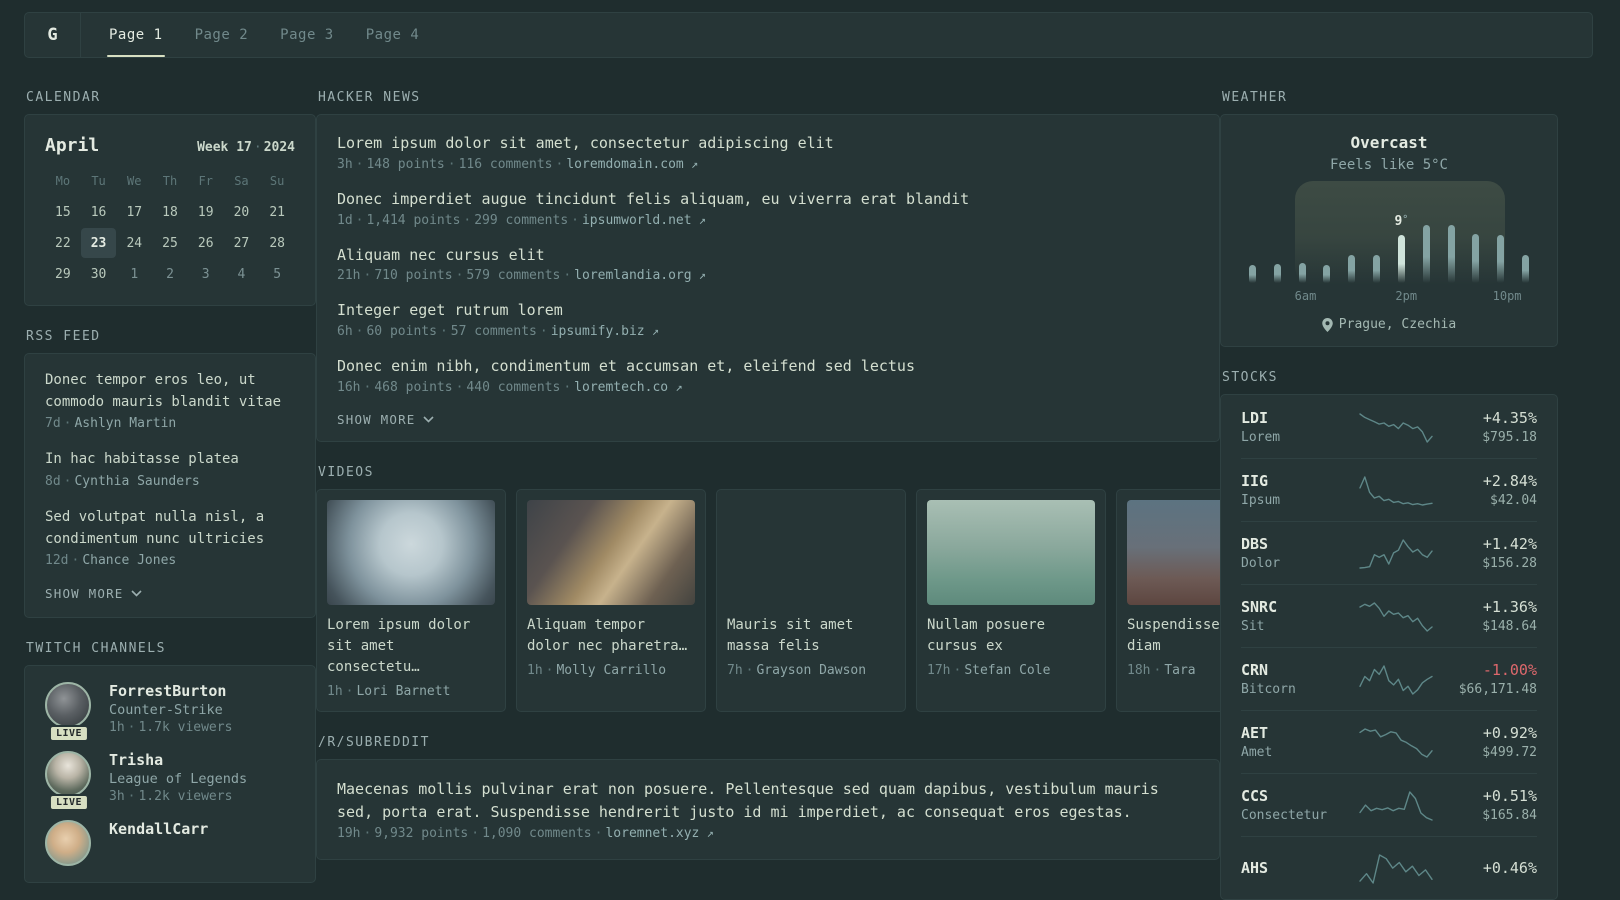 The height and width of the screenshot is (900, 1620). What do you see at coordinates (178, 796) in the screenshot?
I see `twitch-channel-meta: 3h · 1.2k viewers` at bounding box center [178, 796].